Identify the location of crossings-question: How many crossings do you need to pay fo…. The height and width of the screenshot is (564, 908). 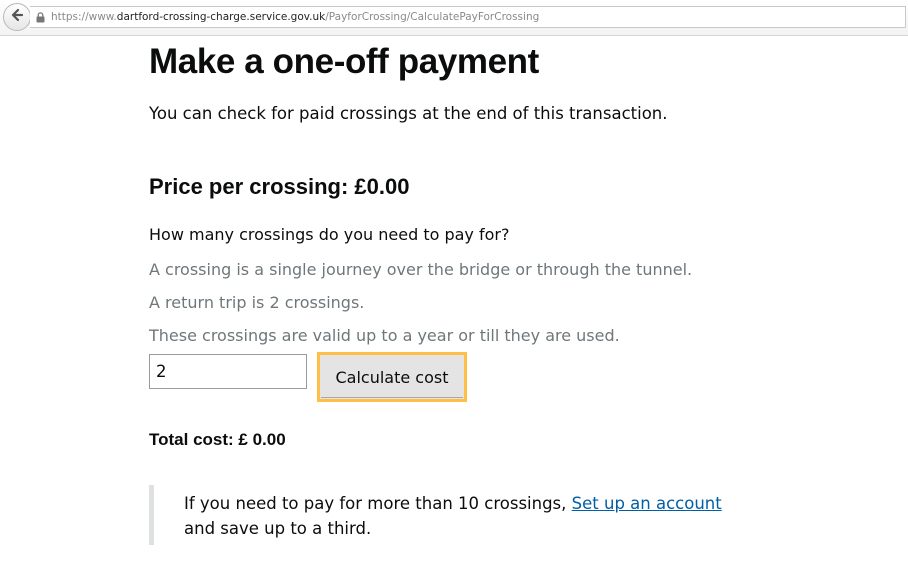
(329, 234).